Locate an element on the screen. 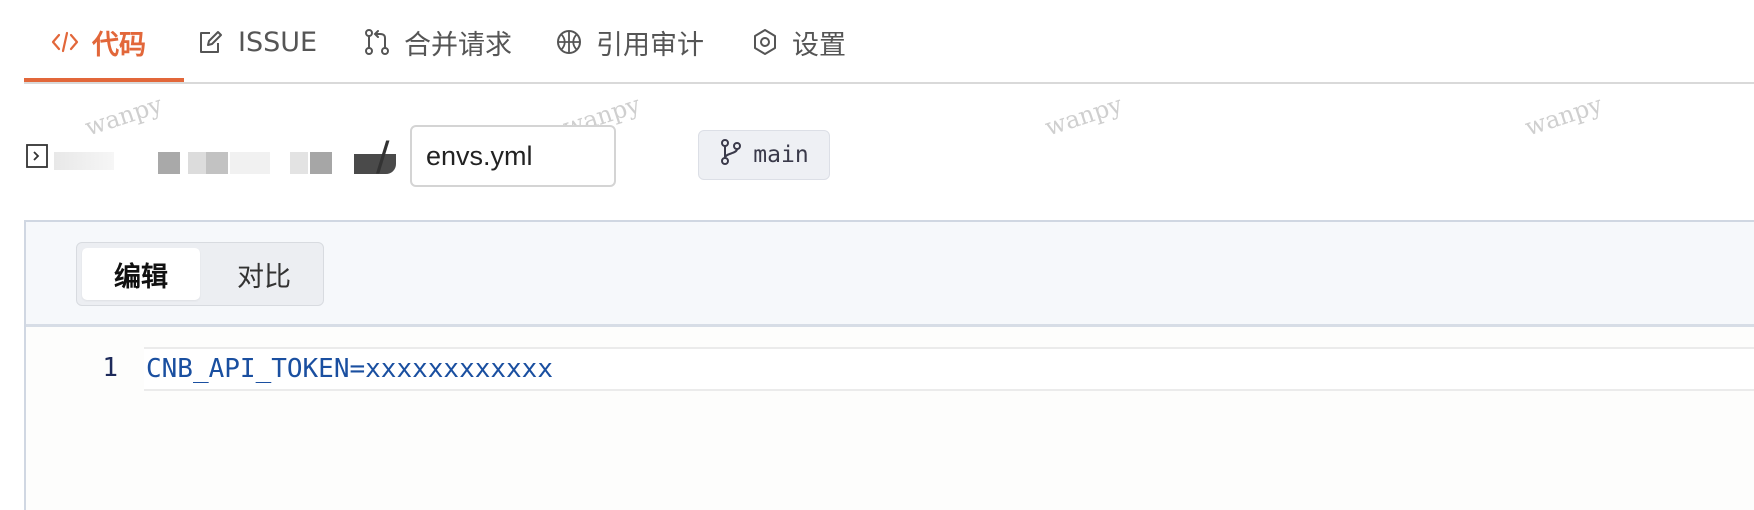 This screenshot has height=510, width=1754. file-path-bar: / main is located at coordinates (889, 156).